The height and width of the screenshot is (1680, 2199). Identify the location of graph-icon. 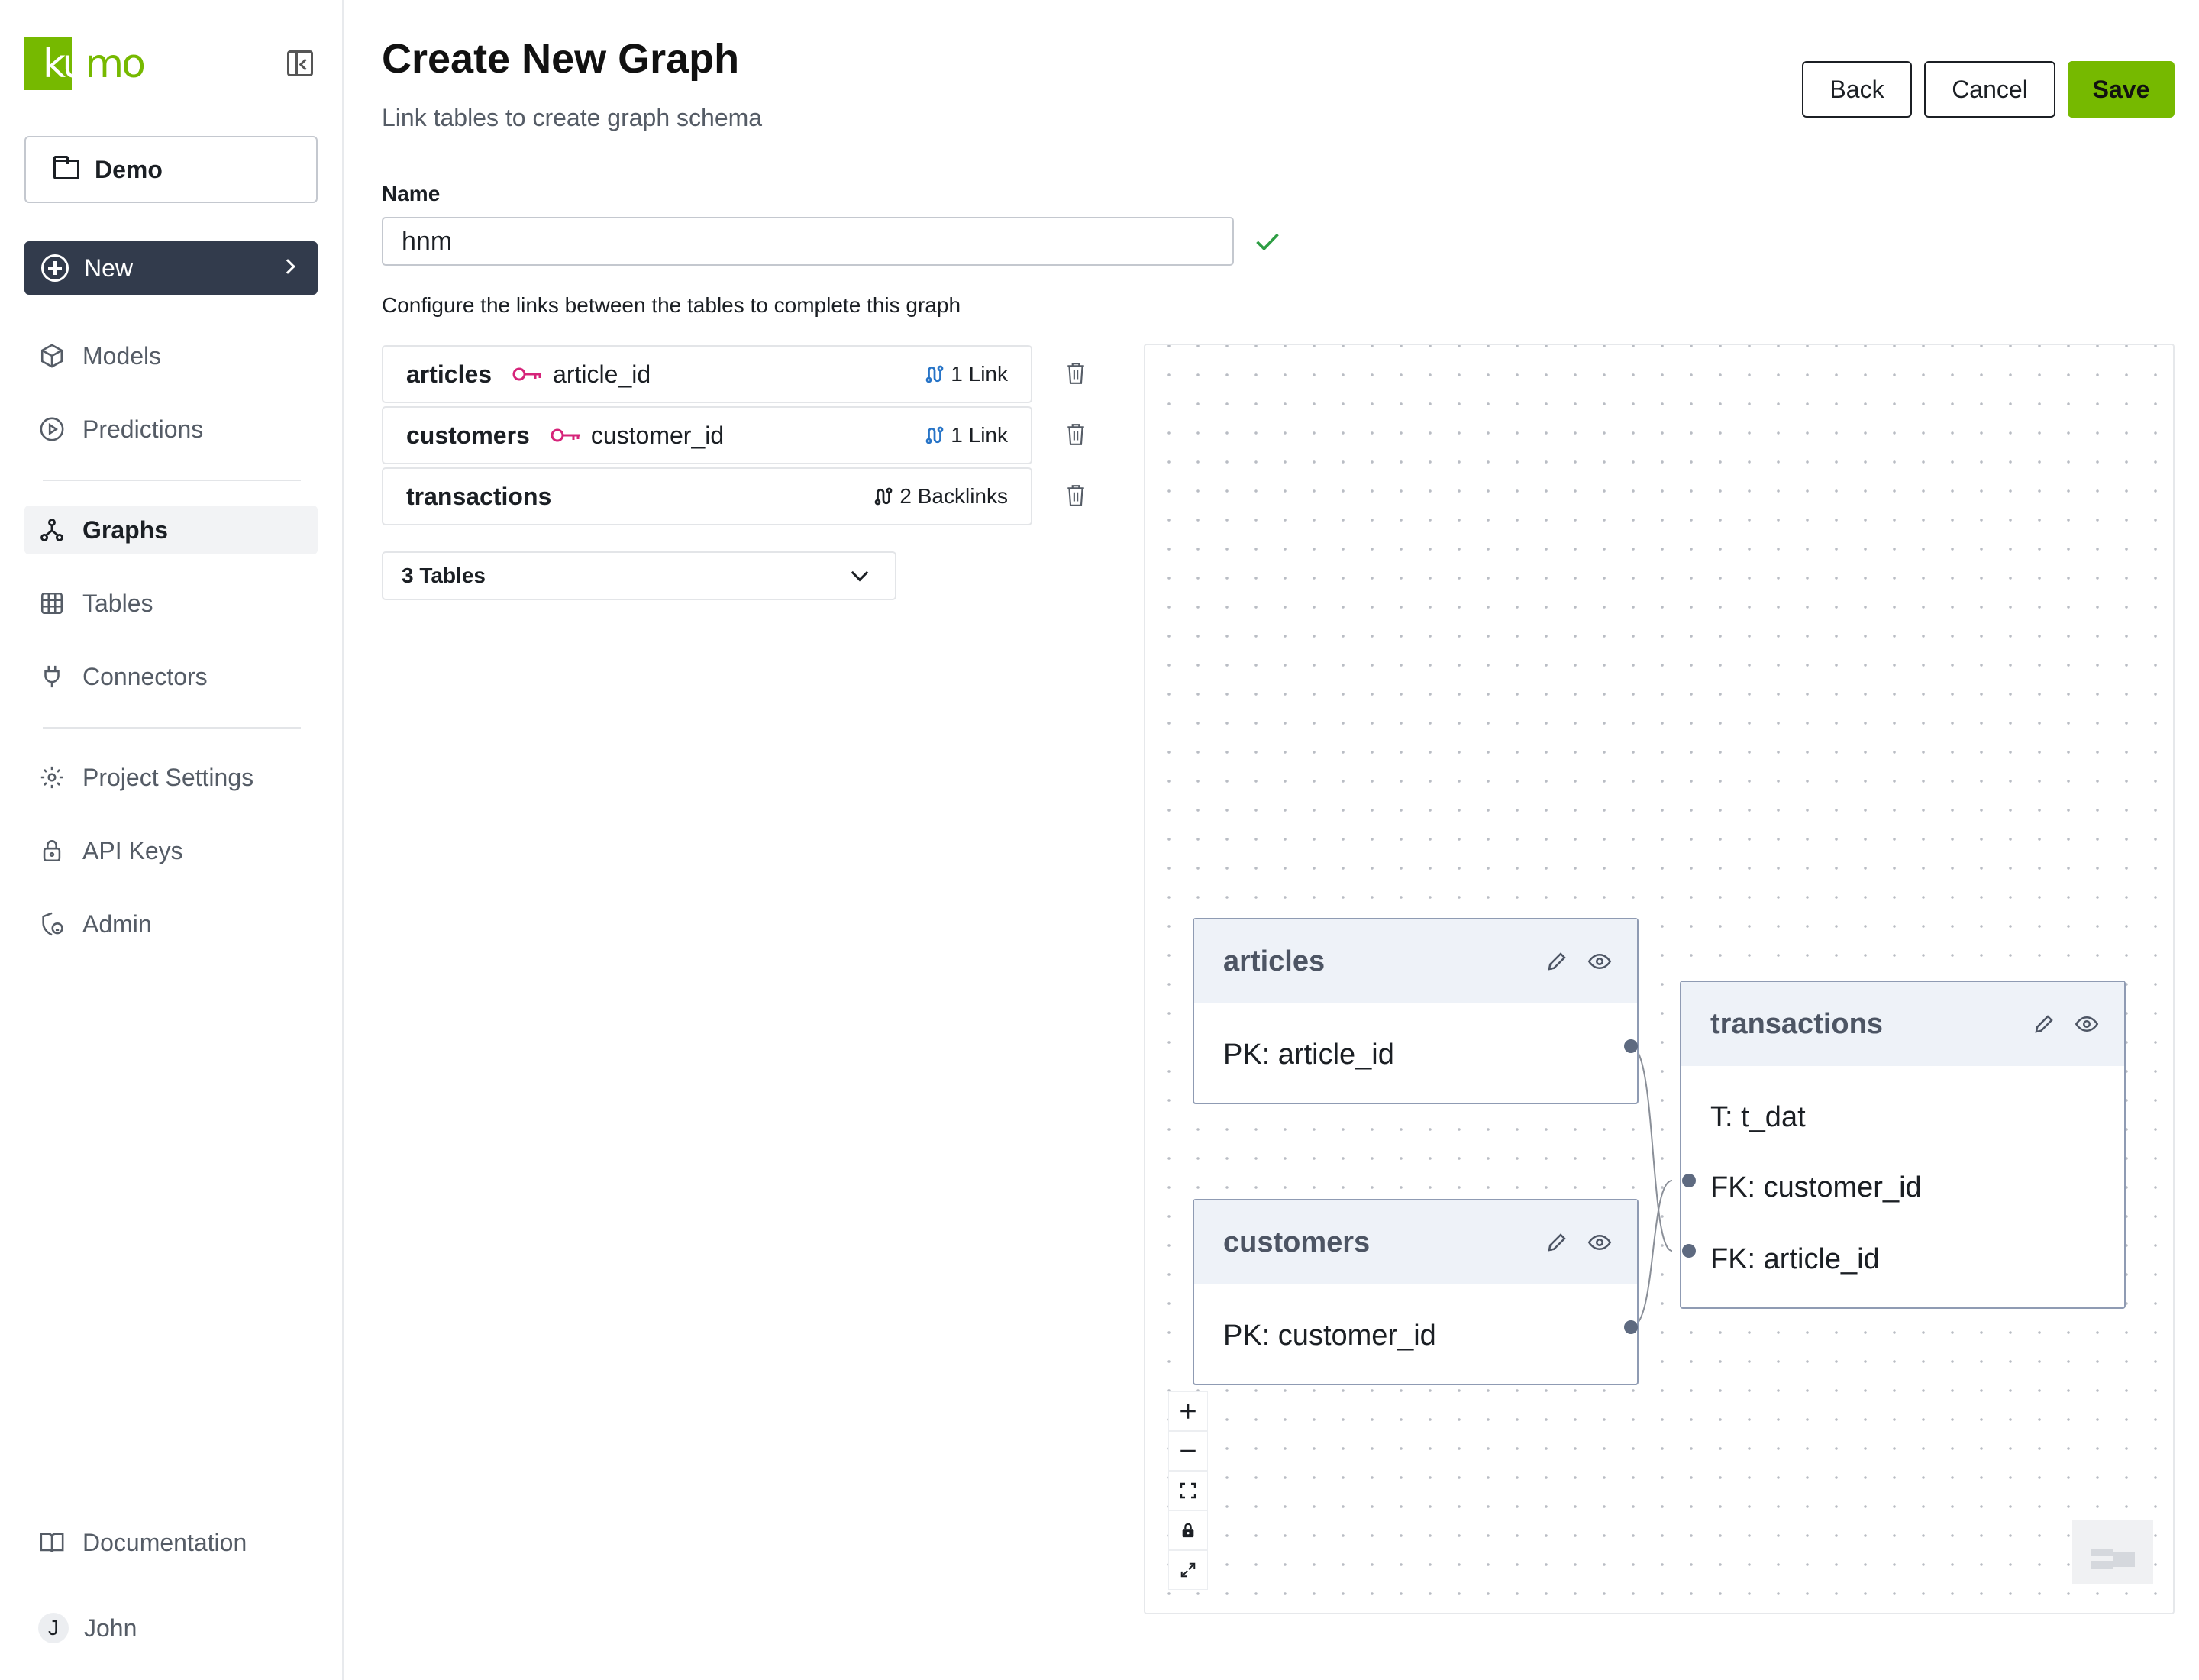
(52, 530).